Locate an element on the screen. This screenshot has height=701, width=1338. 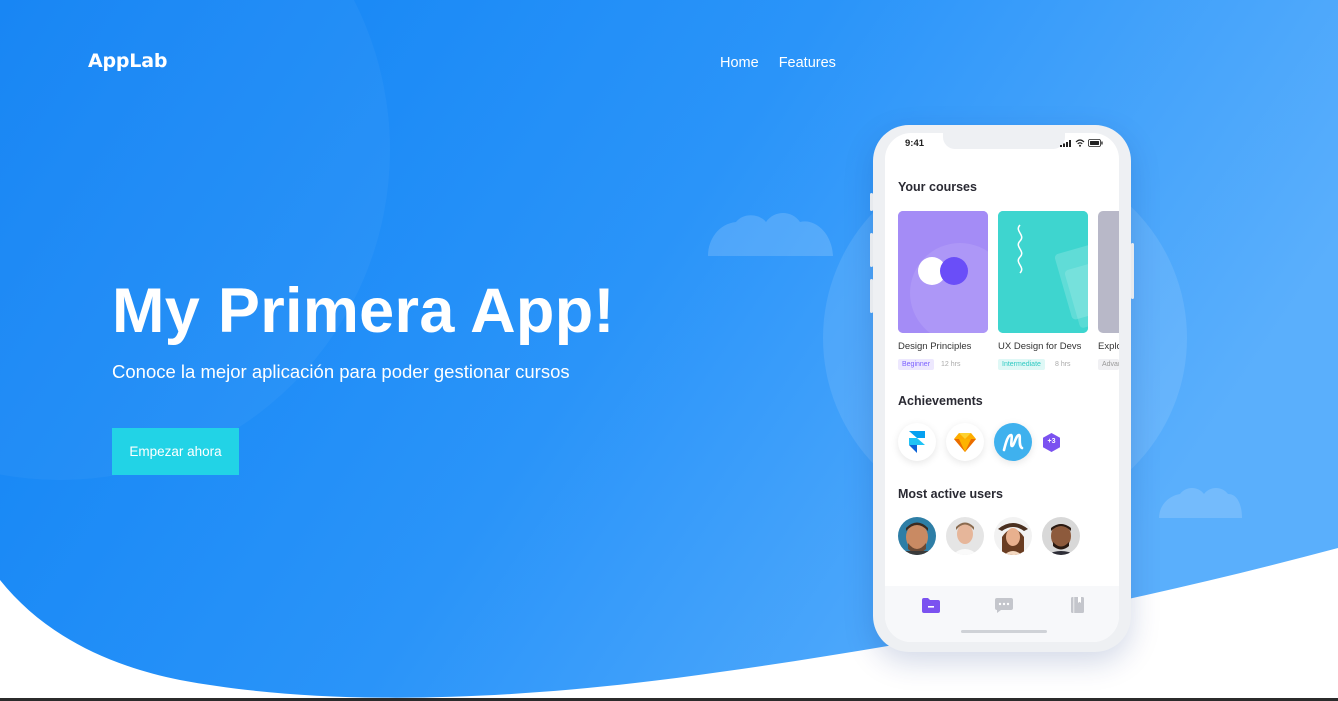
course-card-explore is located at coordinates (1108, 272).